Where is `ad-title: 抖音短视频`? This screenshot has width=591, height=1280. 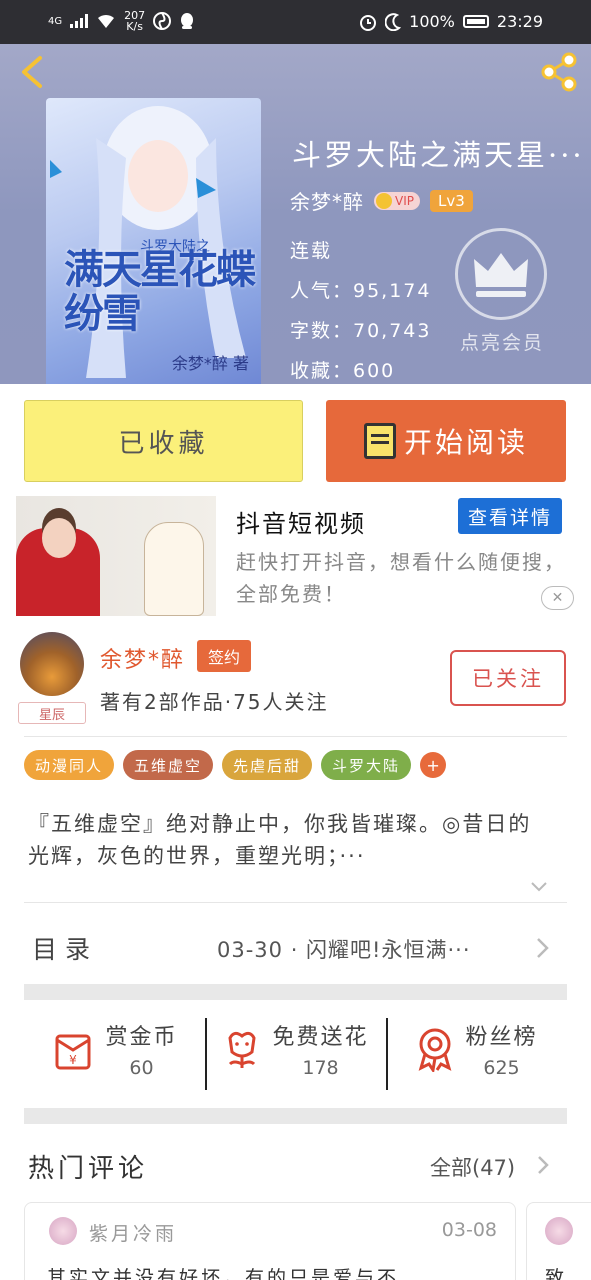
ad-title: 抖音短视频 is located at coordinates (301, 521).